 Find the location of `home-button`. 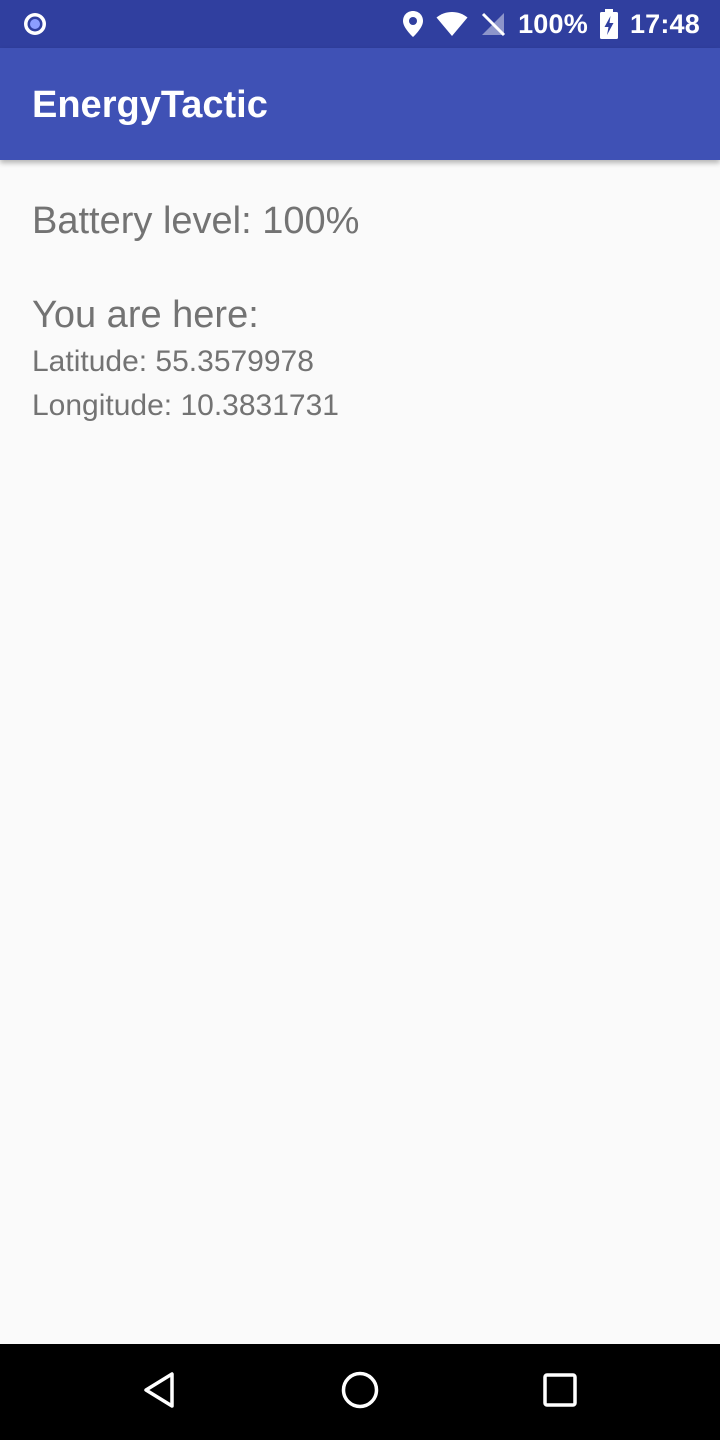

home-button is located at coordinates (360, 1392).